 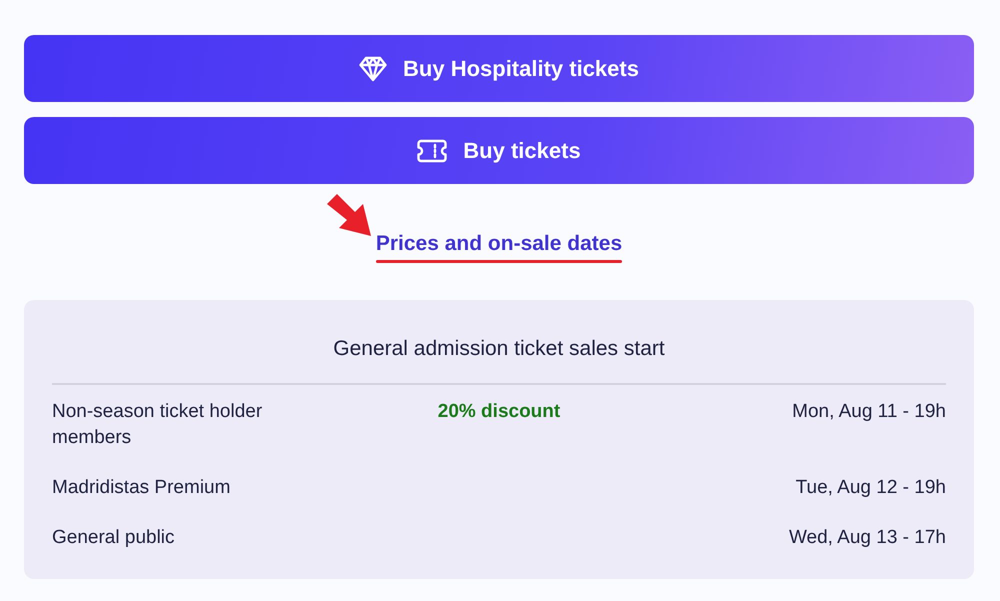 I want to click on buy-button: Buy Hospitality tickets, so click(x=499, y=68).